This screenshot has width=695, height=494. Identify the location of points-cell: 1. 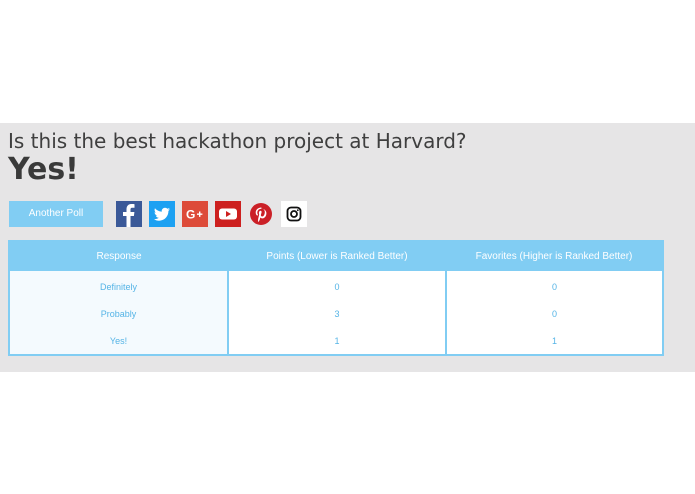
(336, 341).